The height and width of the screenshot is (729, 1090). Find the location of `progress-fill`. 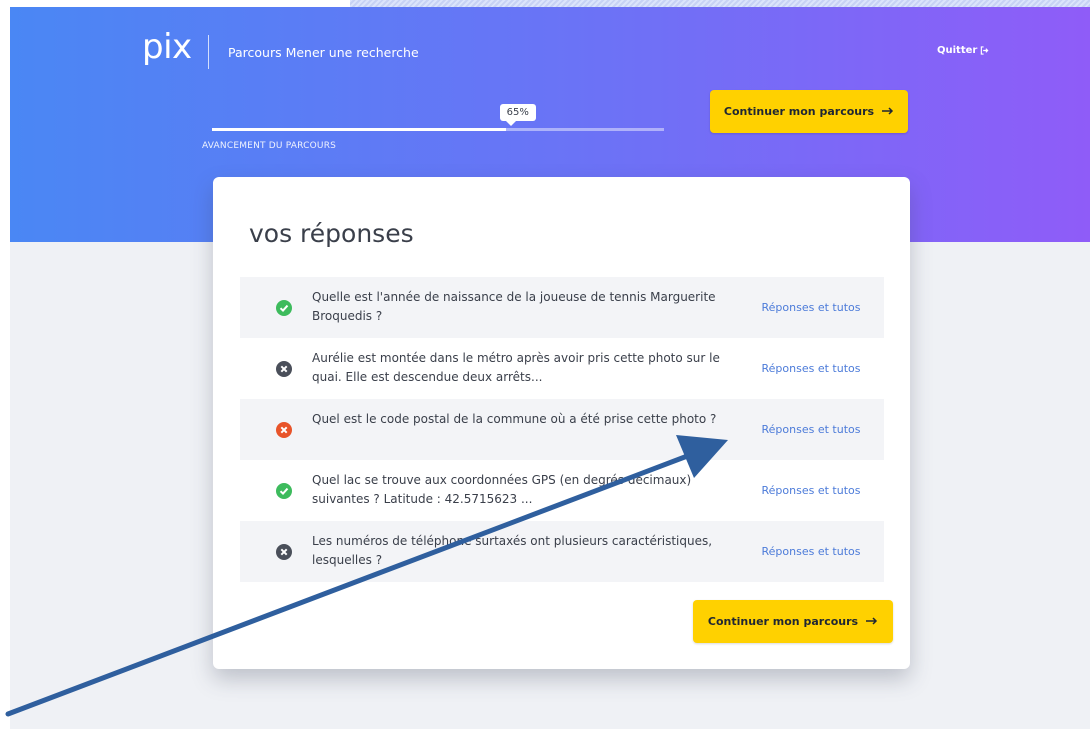

progress-fill is located at coordinates (359, 129).